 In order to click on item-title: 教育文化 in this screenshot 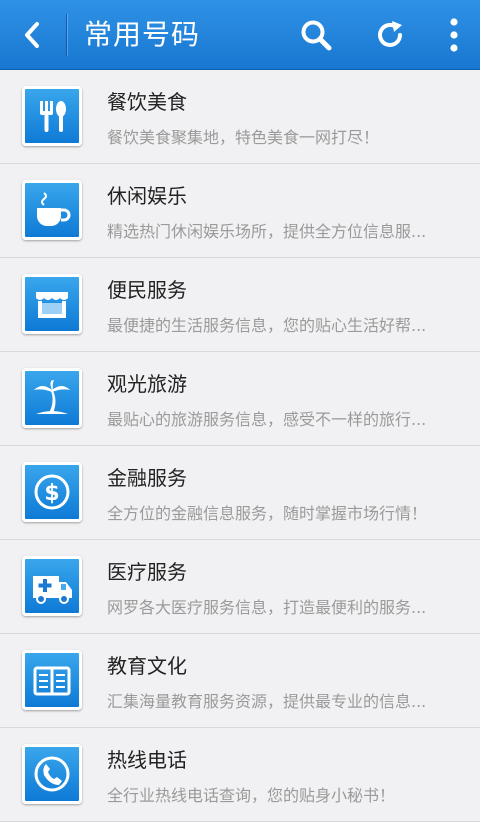, I will do `click(147, 666)`.